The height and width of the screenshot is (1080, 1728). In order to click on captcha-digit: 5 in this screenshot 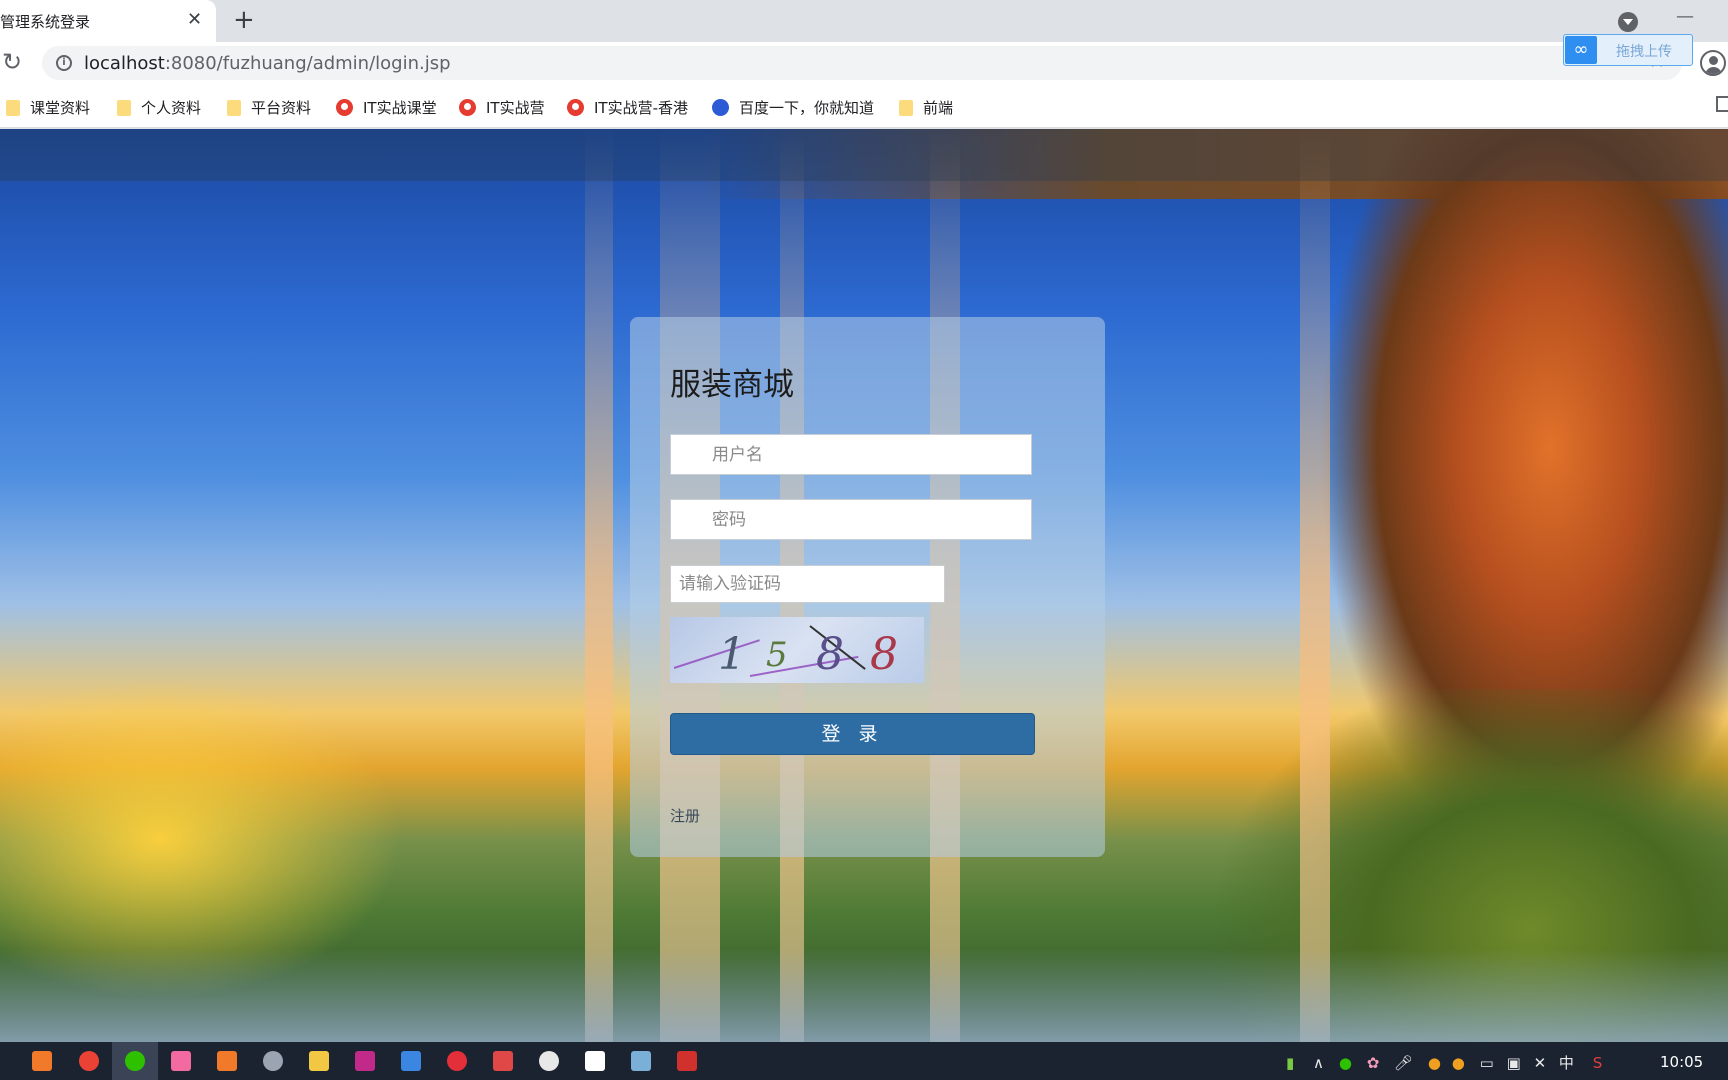, I will do `click(777, 655)`.